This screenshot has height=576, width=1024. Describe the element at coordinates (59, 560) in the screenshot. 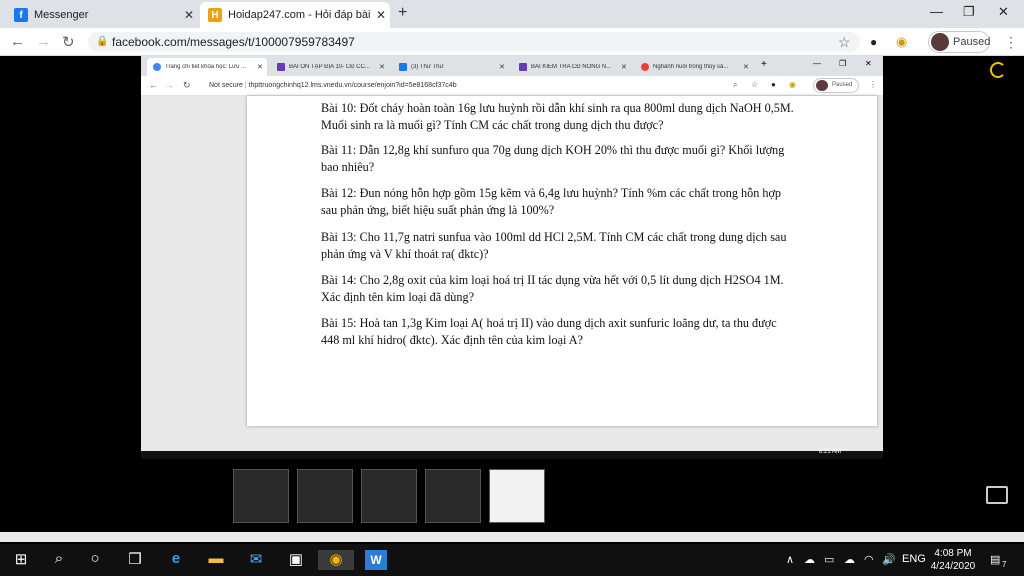

I see `search-icon: ⌕` at that location.